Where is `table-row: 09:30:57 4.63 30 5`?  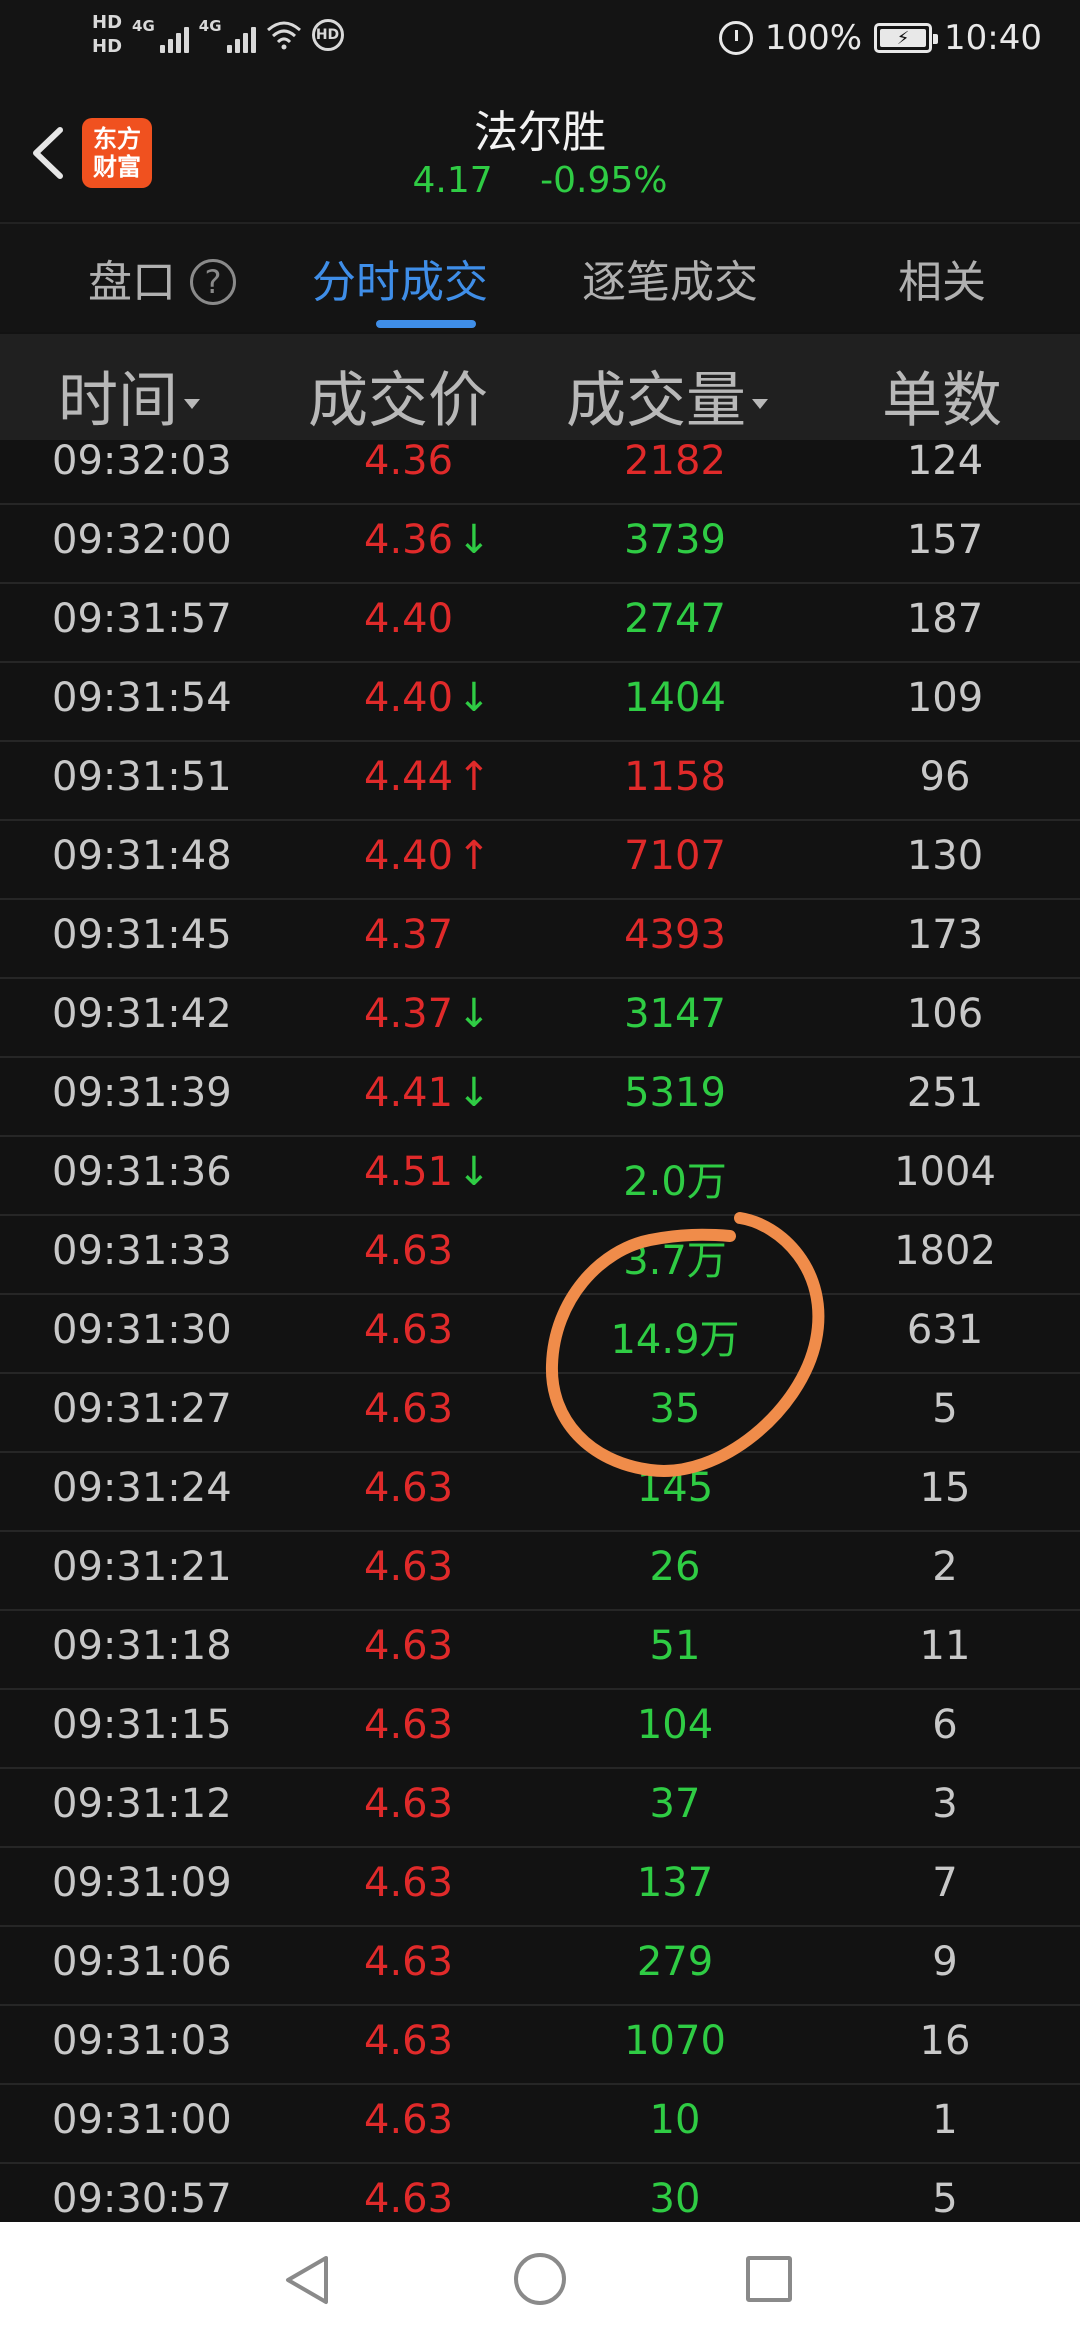
table-row: 09:30:57 4.63 30 5 is located at coordinates (540, 2193).